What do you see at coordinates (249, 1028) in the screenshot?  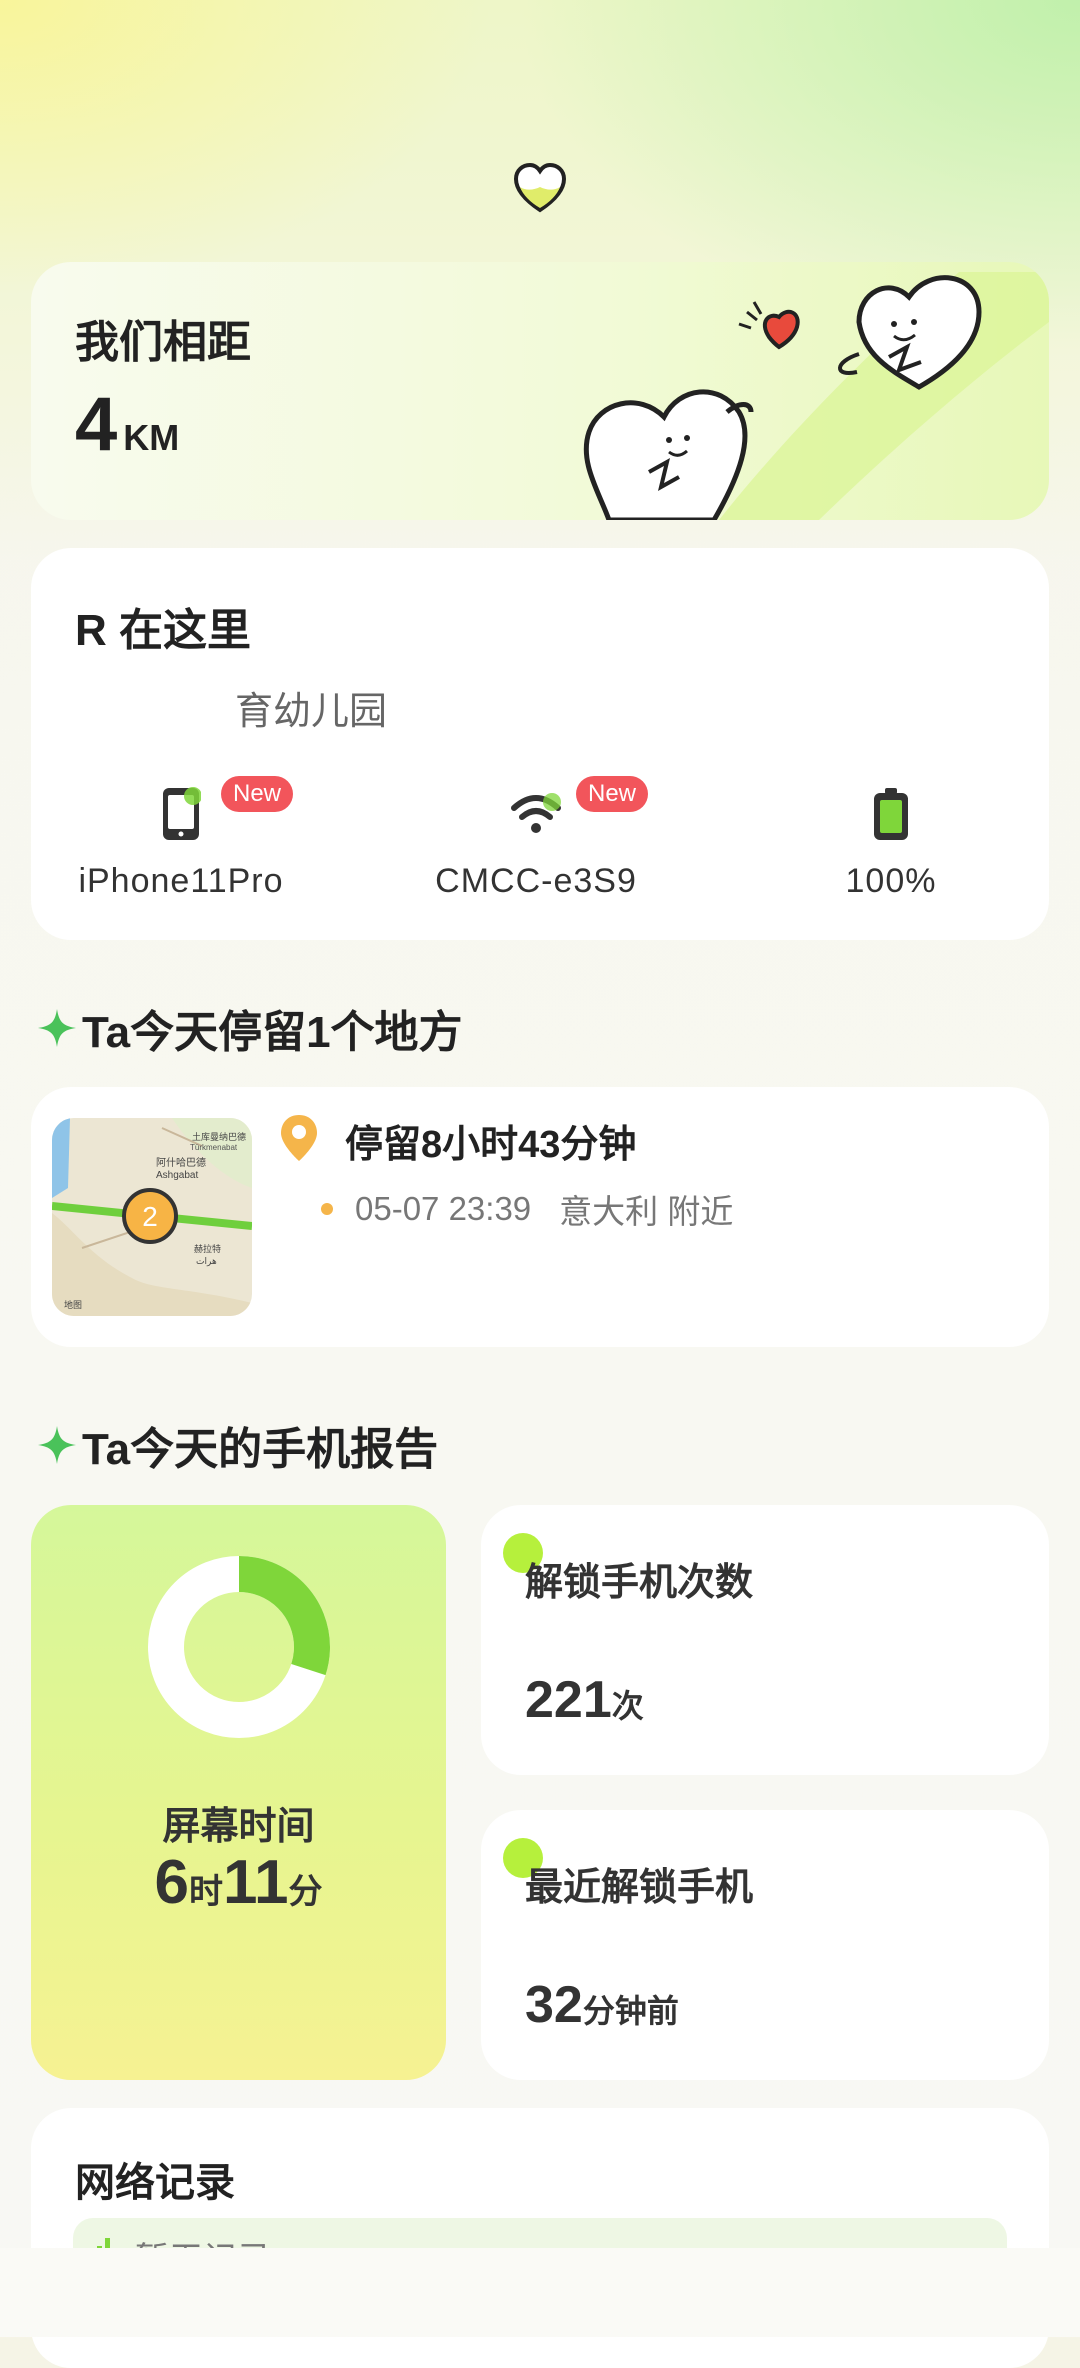 I see `stay-section-title: Ta今天停留1个地方` at bounding box center [249, 1028].